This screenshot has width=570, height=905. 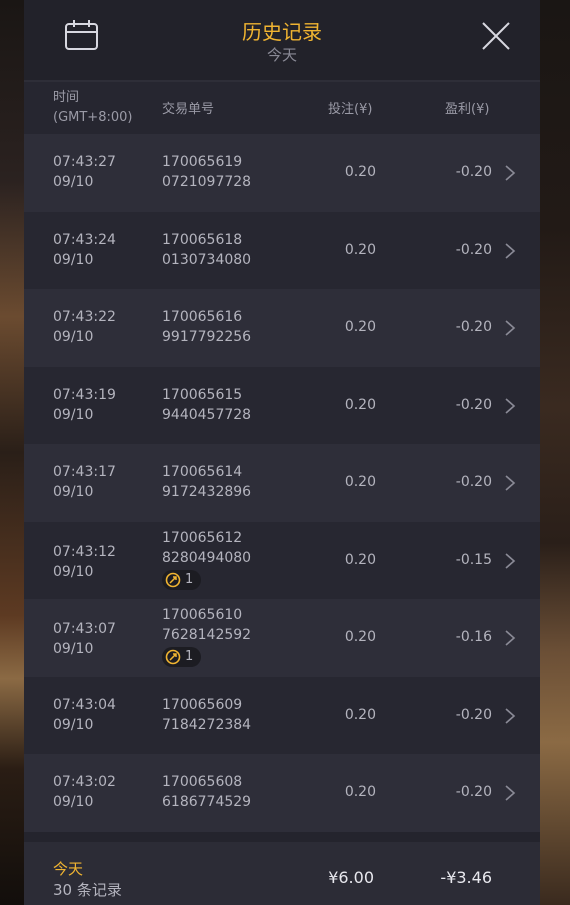 What do you see at coordinates (350, 109) in the screenshot?
I see `col-bet: 投注(¥)` at bounding box center [350, 109].